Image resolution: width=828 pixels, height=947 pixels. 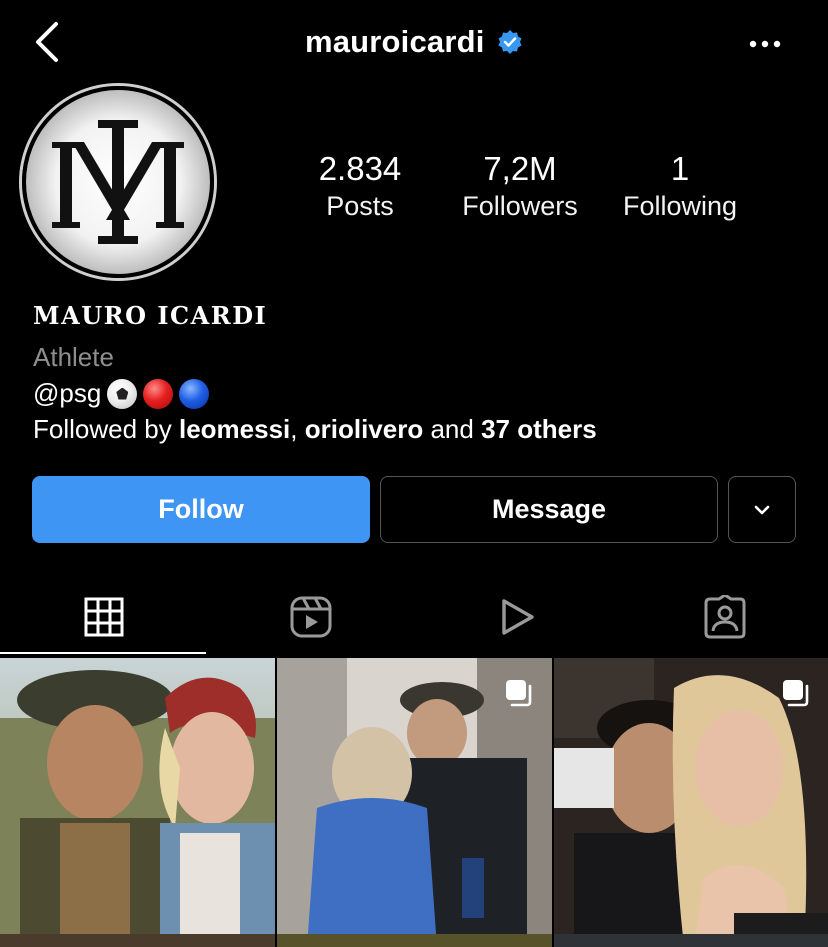 I want to click on more-options-icon, so click(x=765, y=44).